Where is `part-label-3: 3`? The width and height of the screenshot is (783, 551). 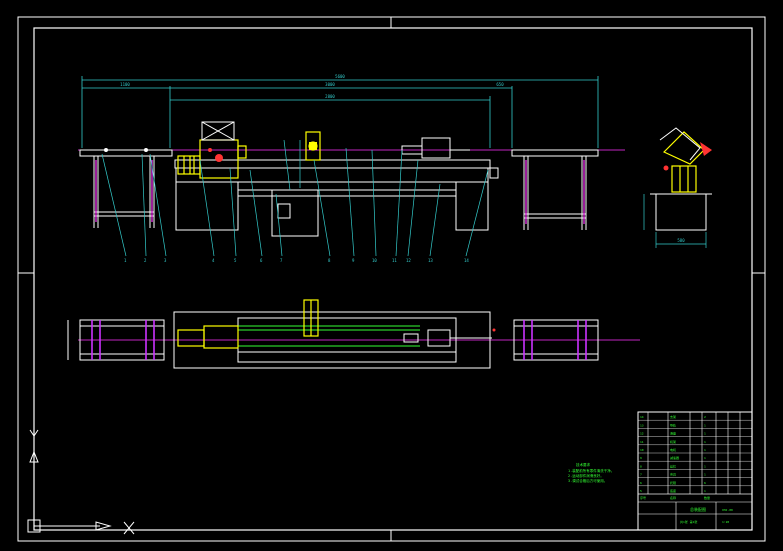
part-label-3: 3 is located at coordinates (165, 260).